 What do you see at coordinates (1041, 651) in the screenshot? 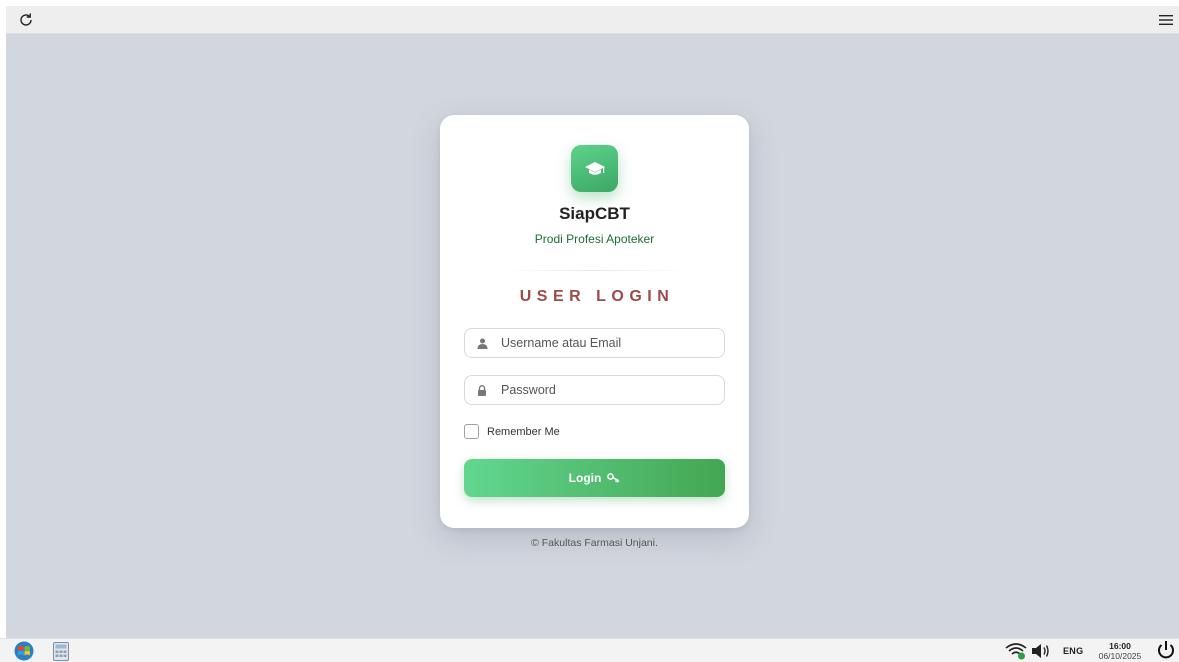
I see `volume-icon` at bounding box center [1041, 651].